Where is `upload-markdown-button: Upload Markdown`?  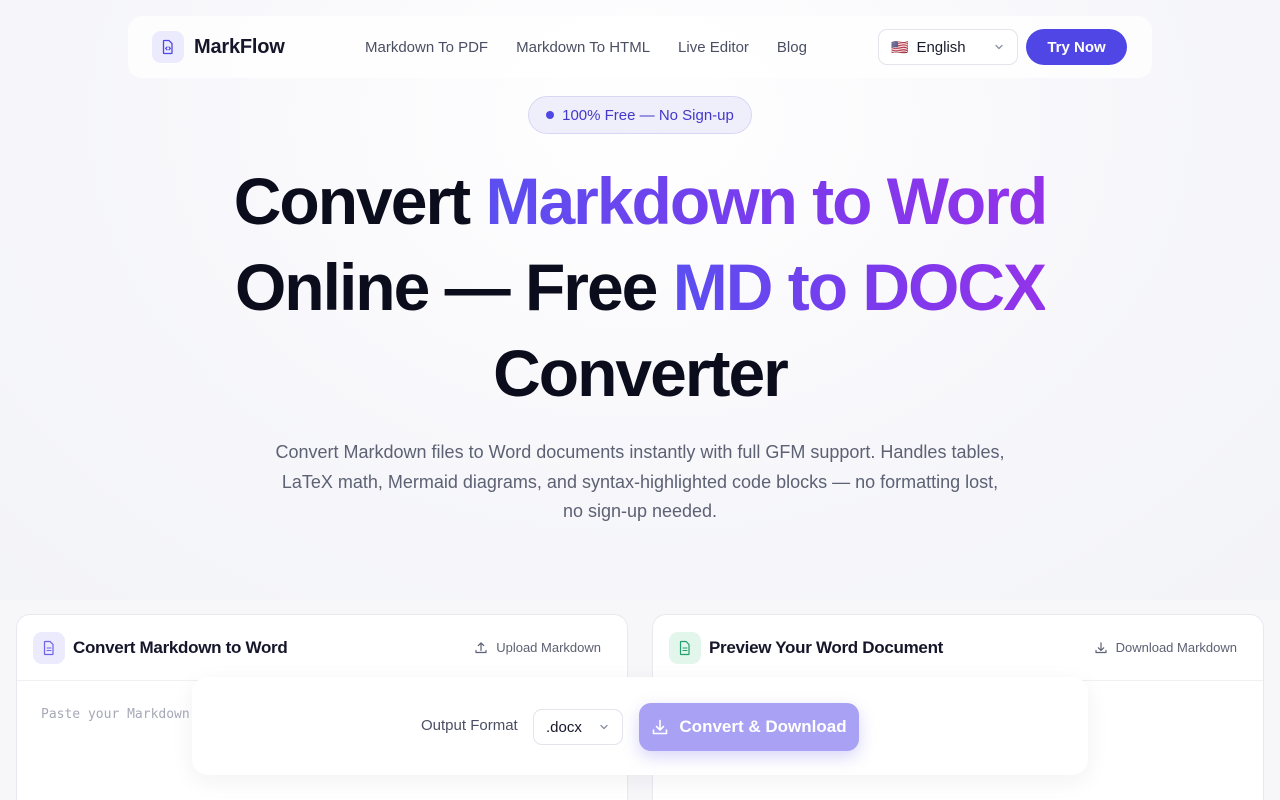
upload-markdown-button: Upload Markdown is located at coordinates (537, 647).